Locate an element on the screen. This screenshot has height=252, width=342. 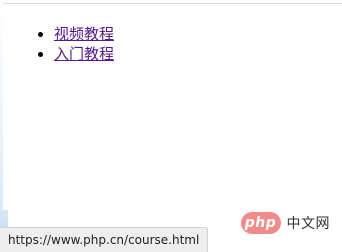
status-bar: https://www.php.cn/course.html is located at coordinates (104, 239).